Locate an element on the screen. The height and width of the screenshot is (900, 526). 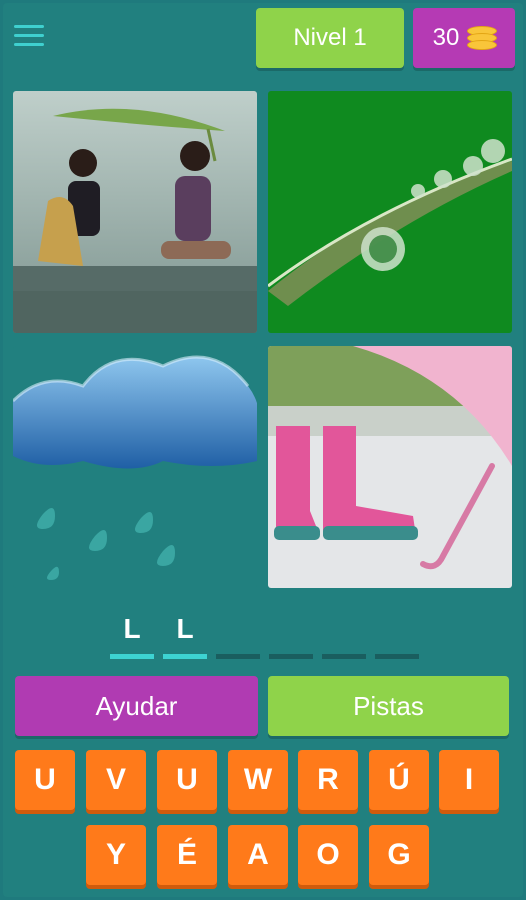
picture-water-drops is located at coordinates (390, 212).